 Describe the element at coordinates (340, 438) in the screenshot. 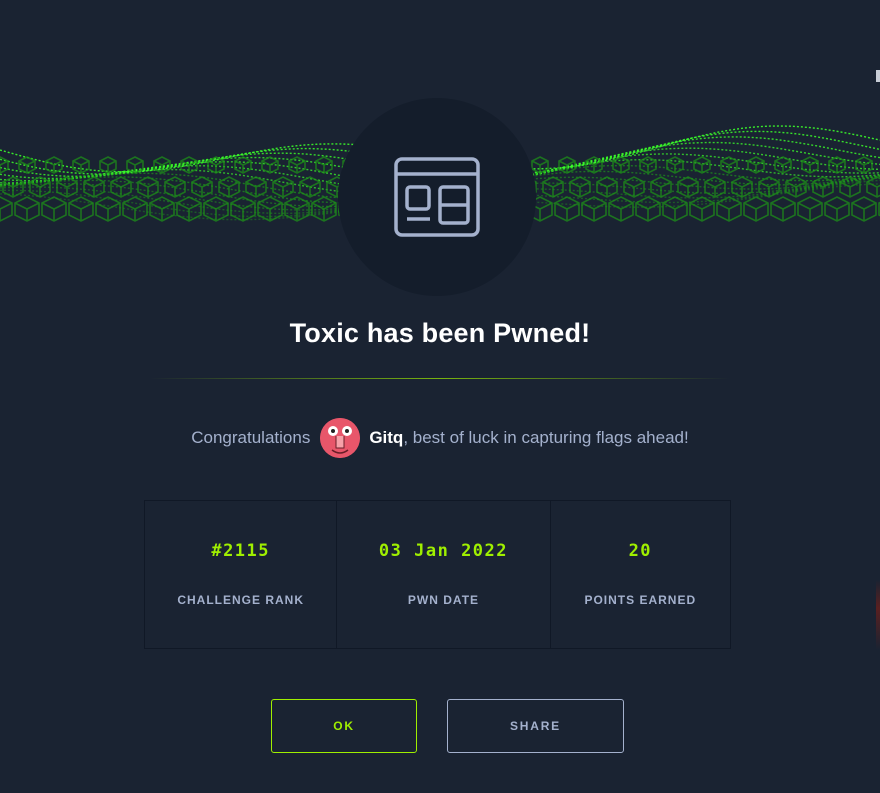

I see `user-avatar-icon` at that location.